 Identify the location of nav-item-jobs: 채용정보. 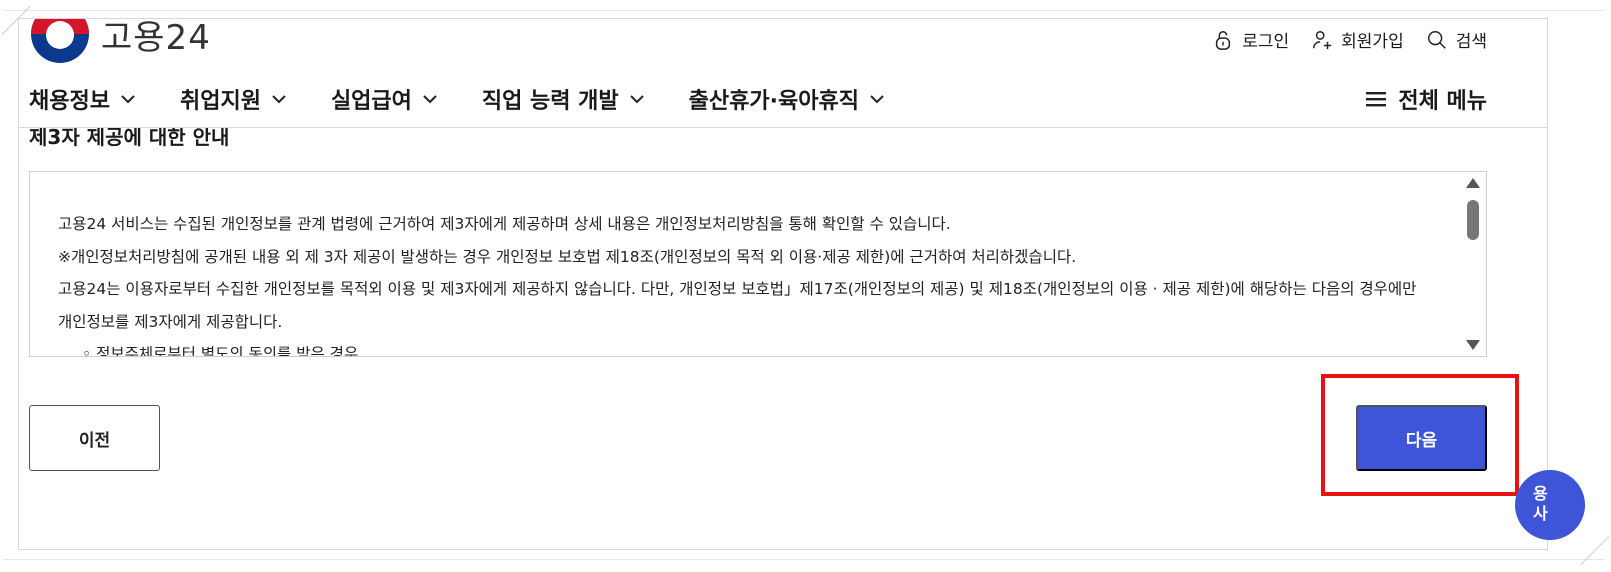
(82, 99).